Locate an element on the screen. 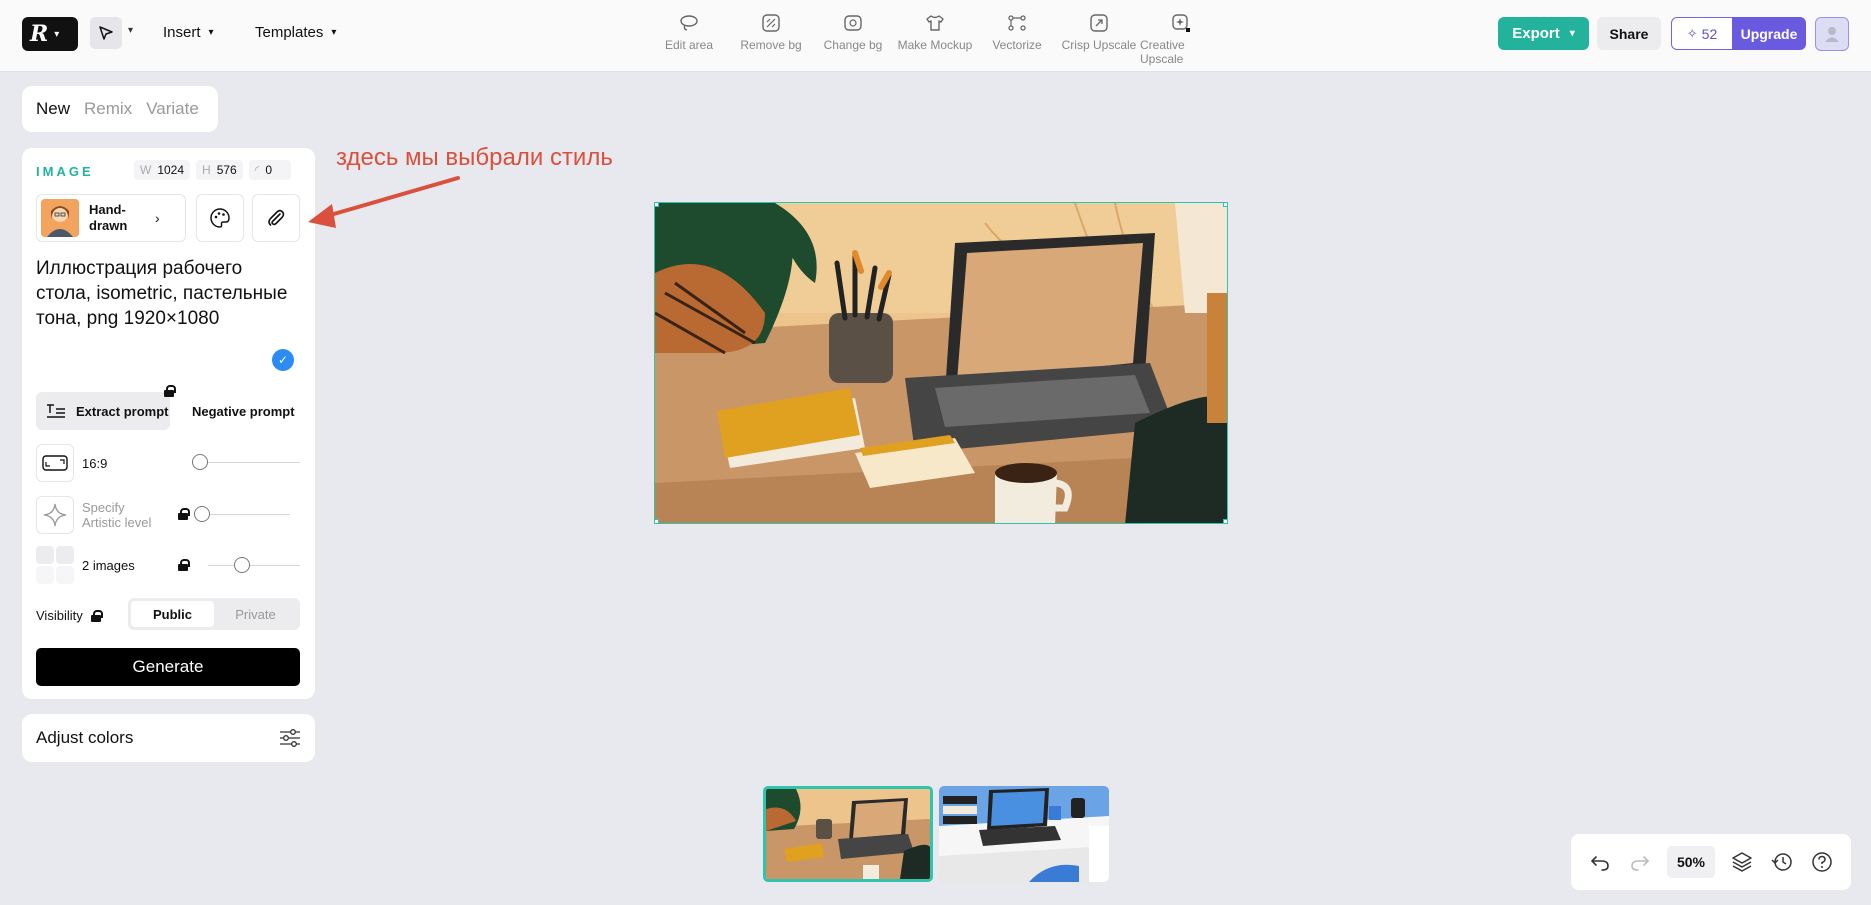  tool-make-mockup: Make Mockup is located at coordinates (935, 39).